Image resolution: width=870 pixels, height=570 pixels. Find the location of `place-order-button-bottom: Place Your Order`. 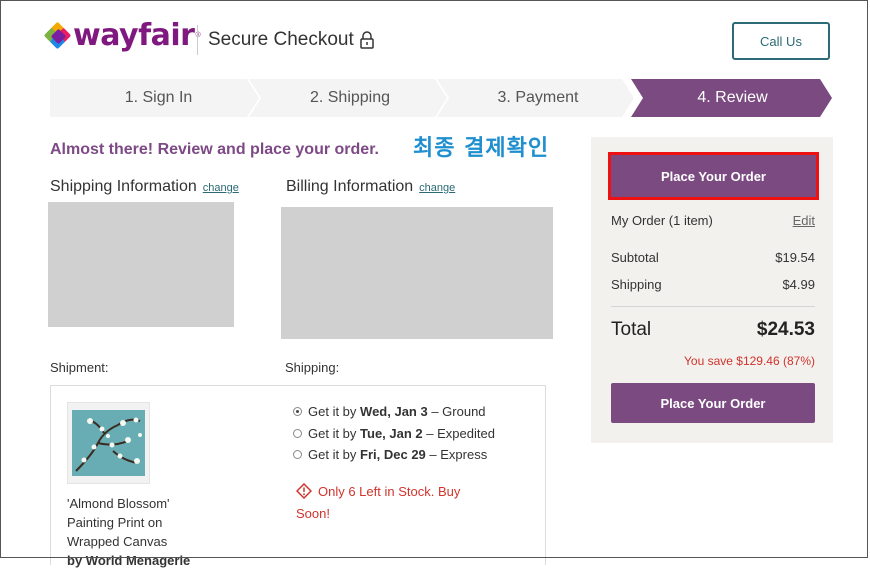

place-order-button-bottom: Place Your Order is located at coordinates (713, 403).